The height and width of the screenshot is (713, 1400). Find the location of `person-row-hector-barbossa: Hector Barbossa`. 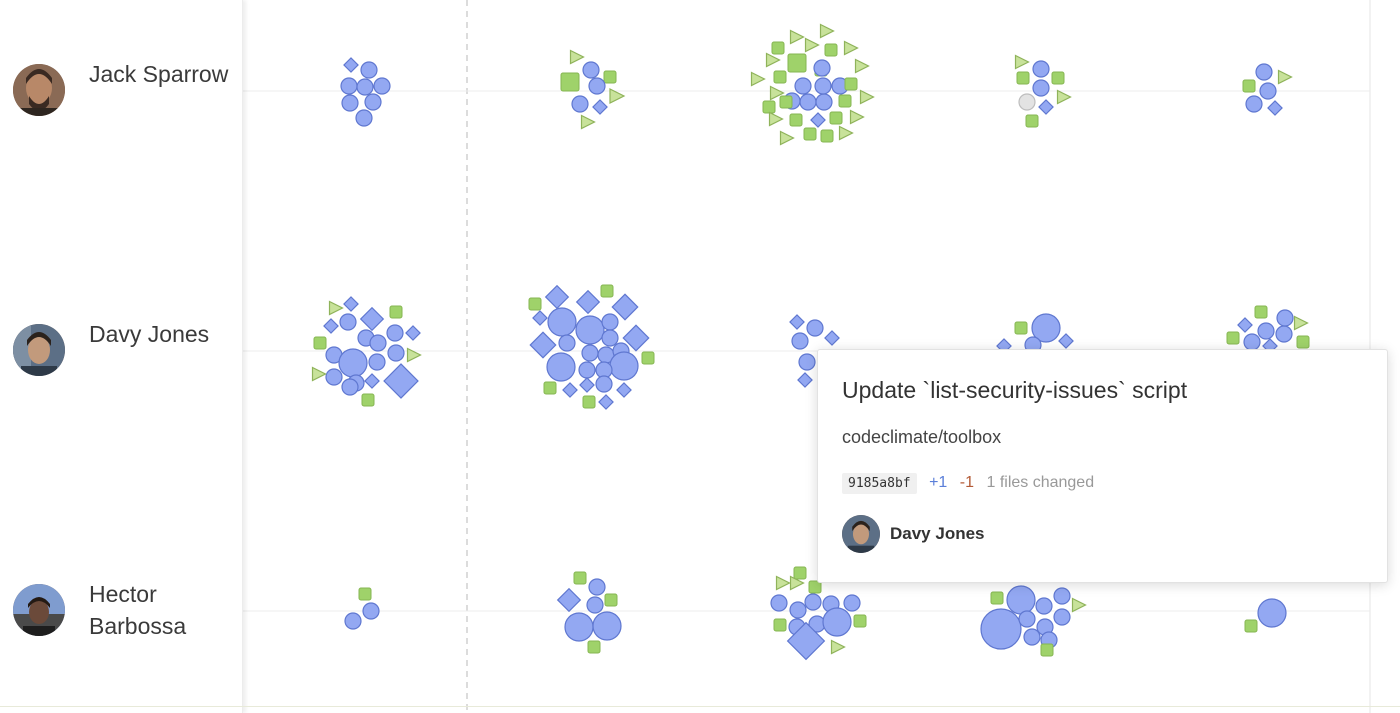

person-row-hector-barbossa: Hector Barbossa is located at coordinates (121, 610).